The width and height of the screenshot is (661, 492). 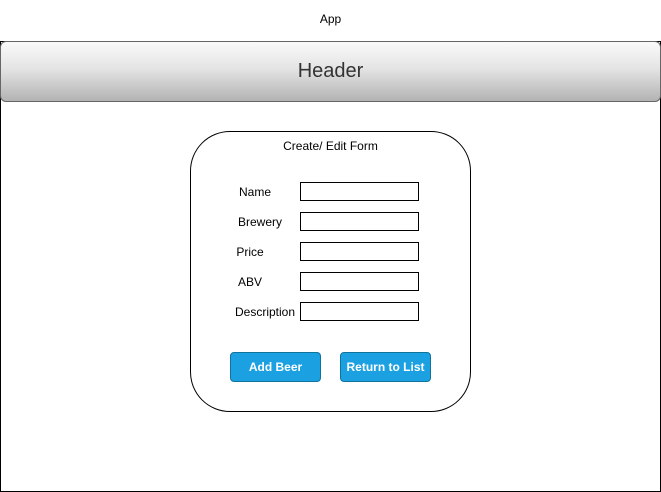 I want to click on header-title: Header, so click(x=330, y=71).